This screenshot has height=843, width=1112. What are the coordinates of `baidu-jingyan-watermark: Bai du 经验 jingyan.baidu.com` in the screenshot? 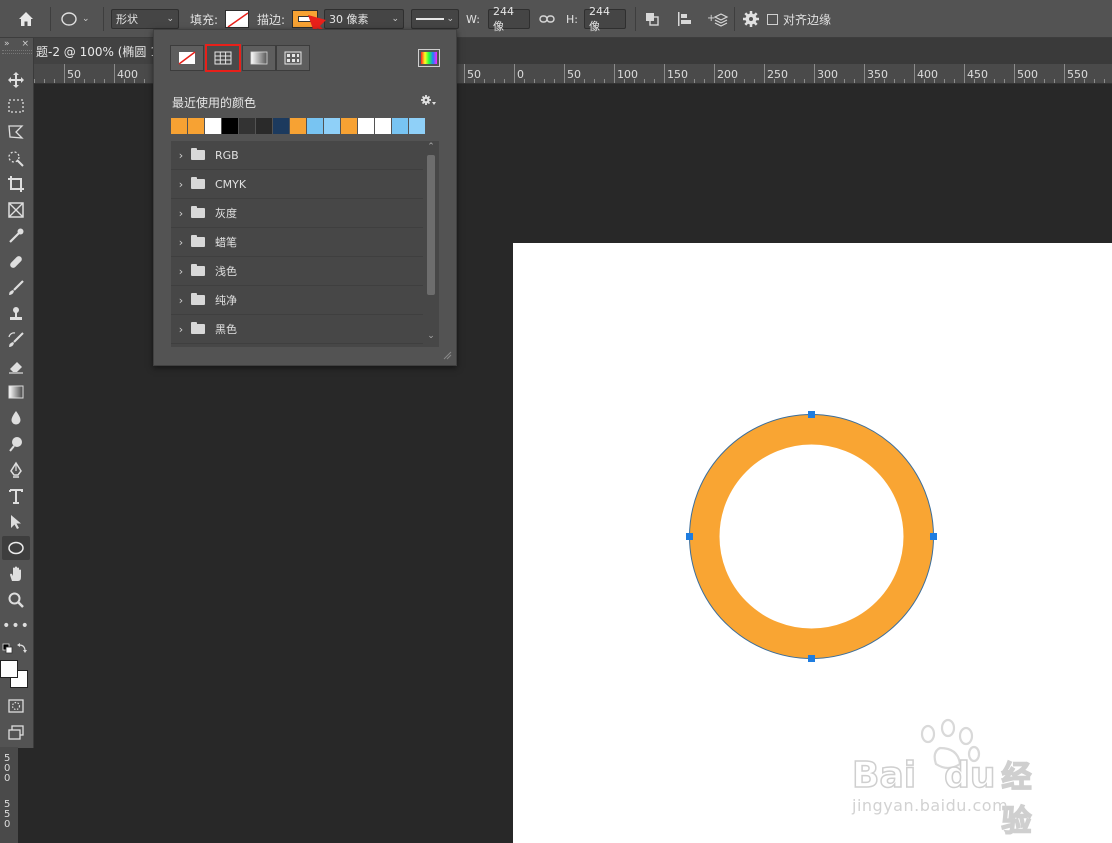 It's located at (953, 779).